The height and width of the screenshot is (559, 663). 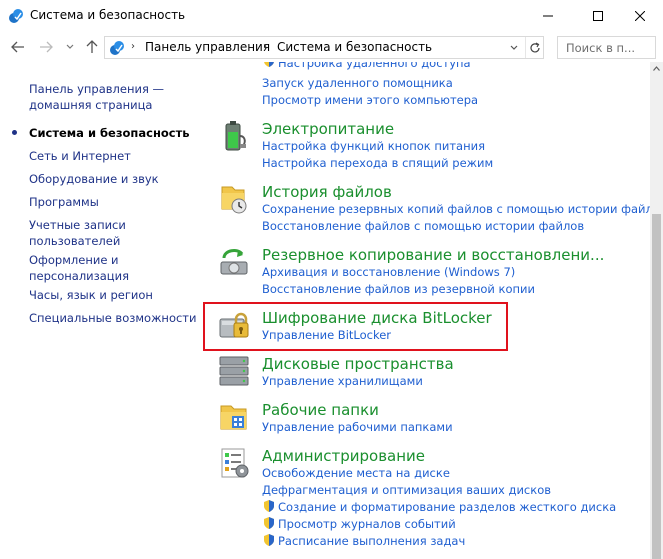 I want to click on arrow-left-icon, so click(x=17, y=47).